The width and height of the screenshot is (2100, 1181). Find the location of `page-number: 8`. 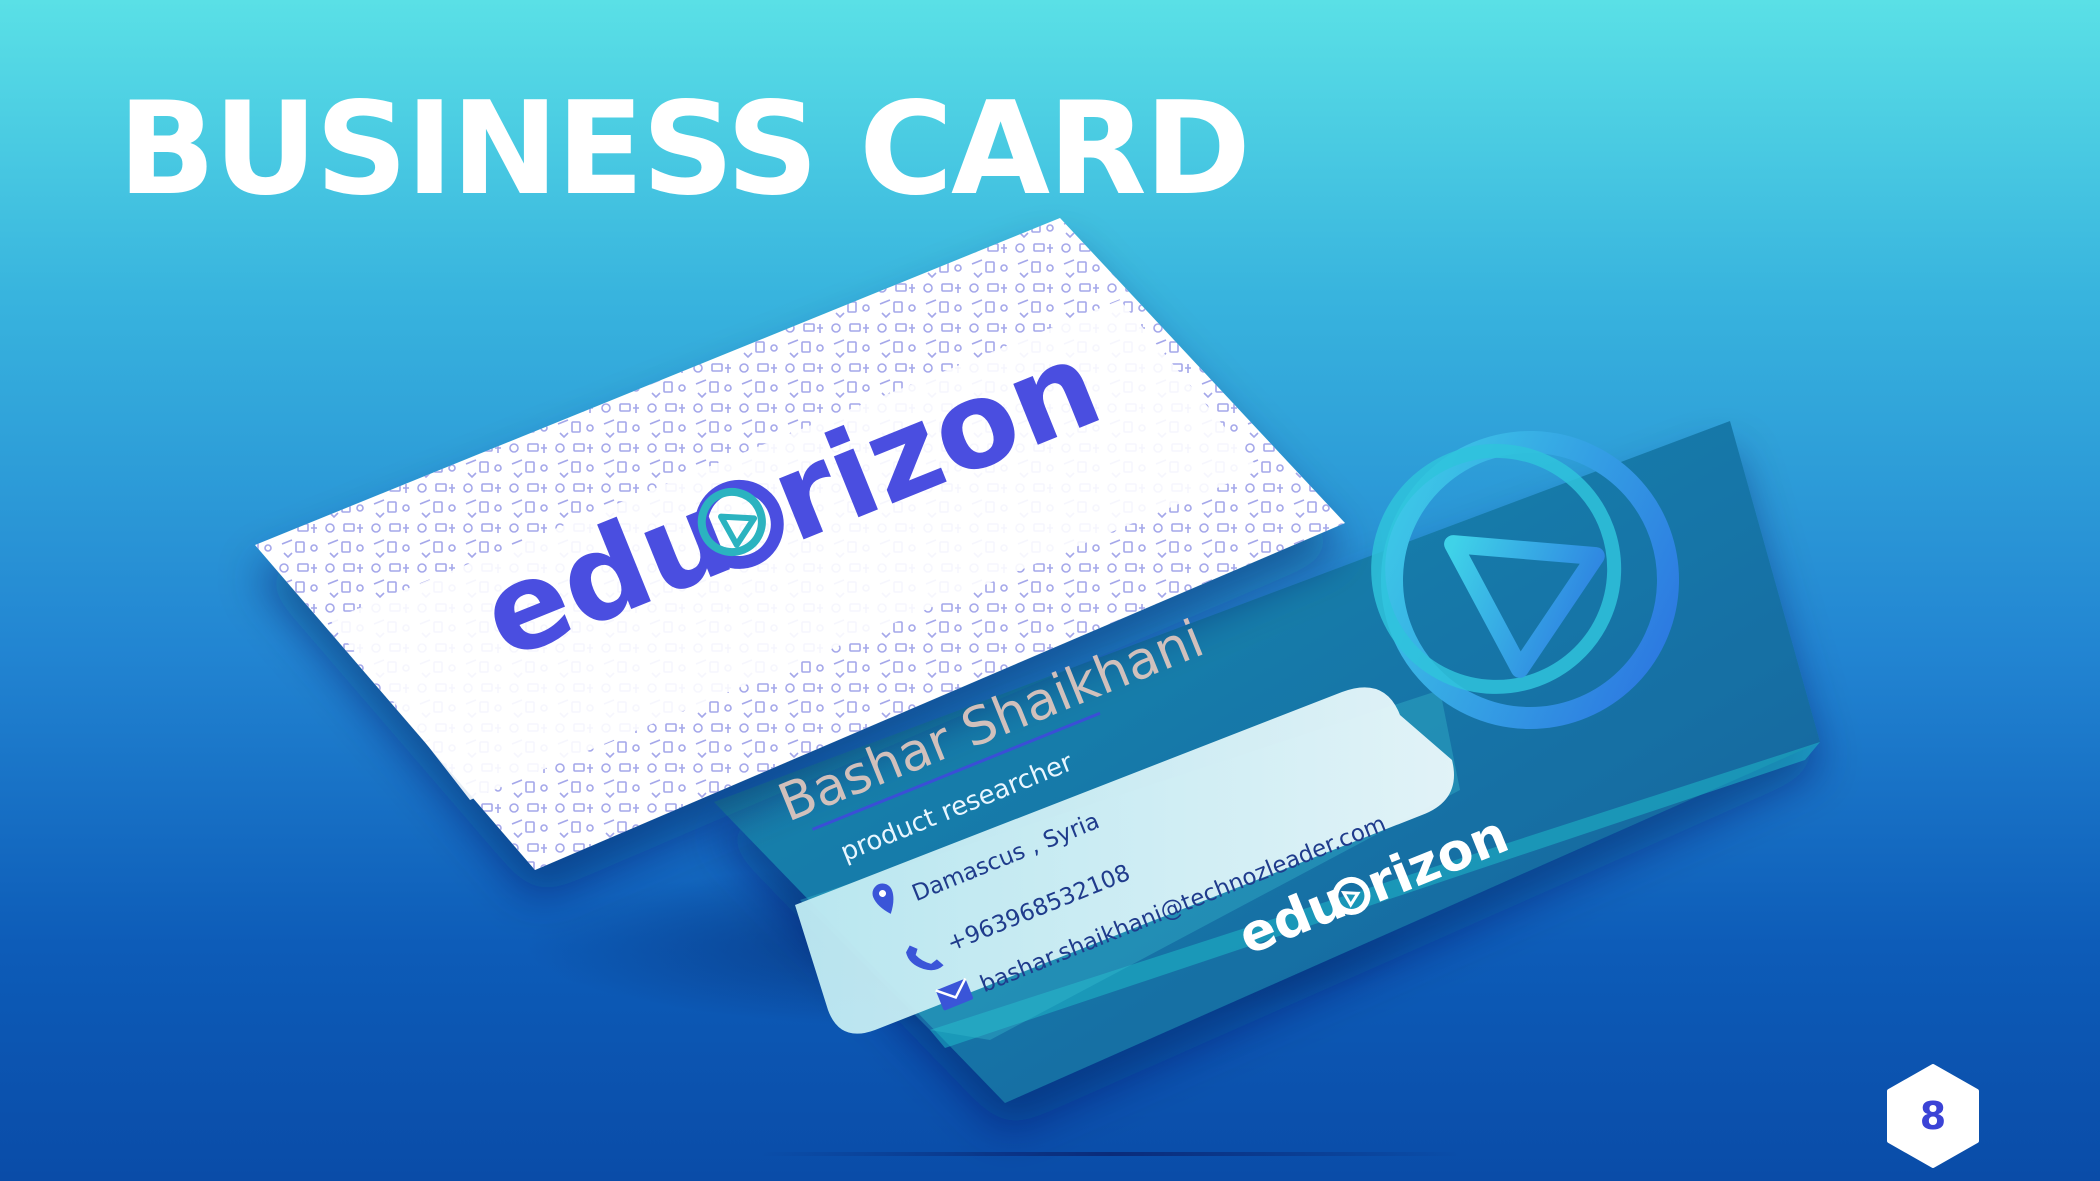

page-number: 8 is located at coordinates (1933, 1116).